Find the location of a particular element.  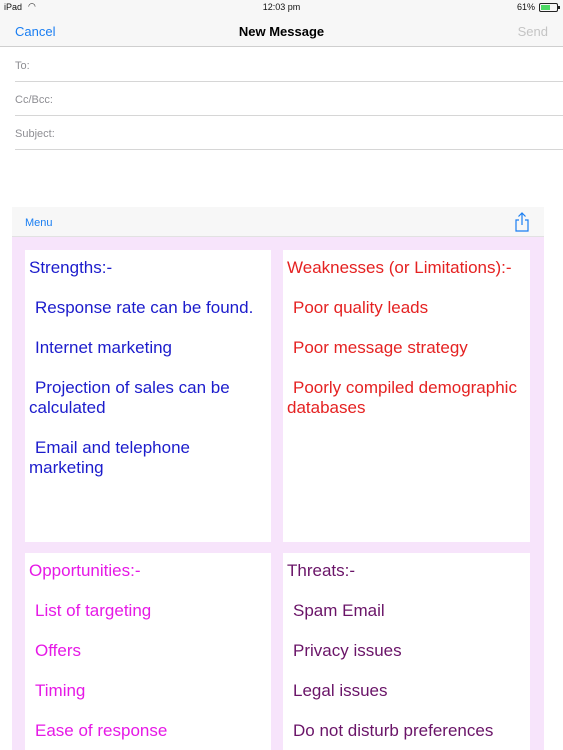

list-item: Poor quality leads is located at coordinates (361, 307).